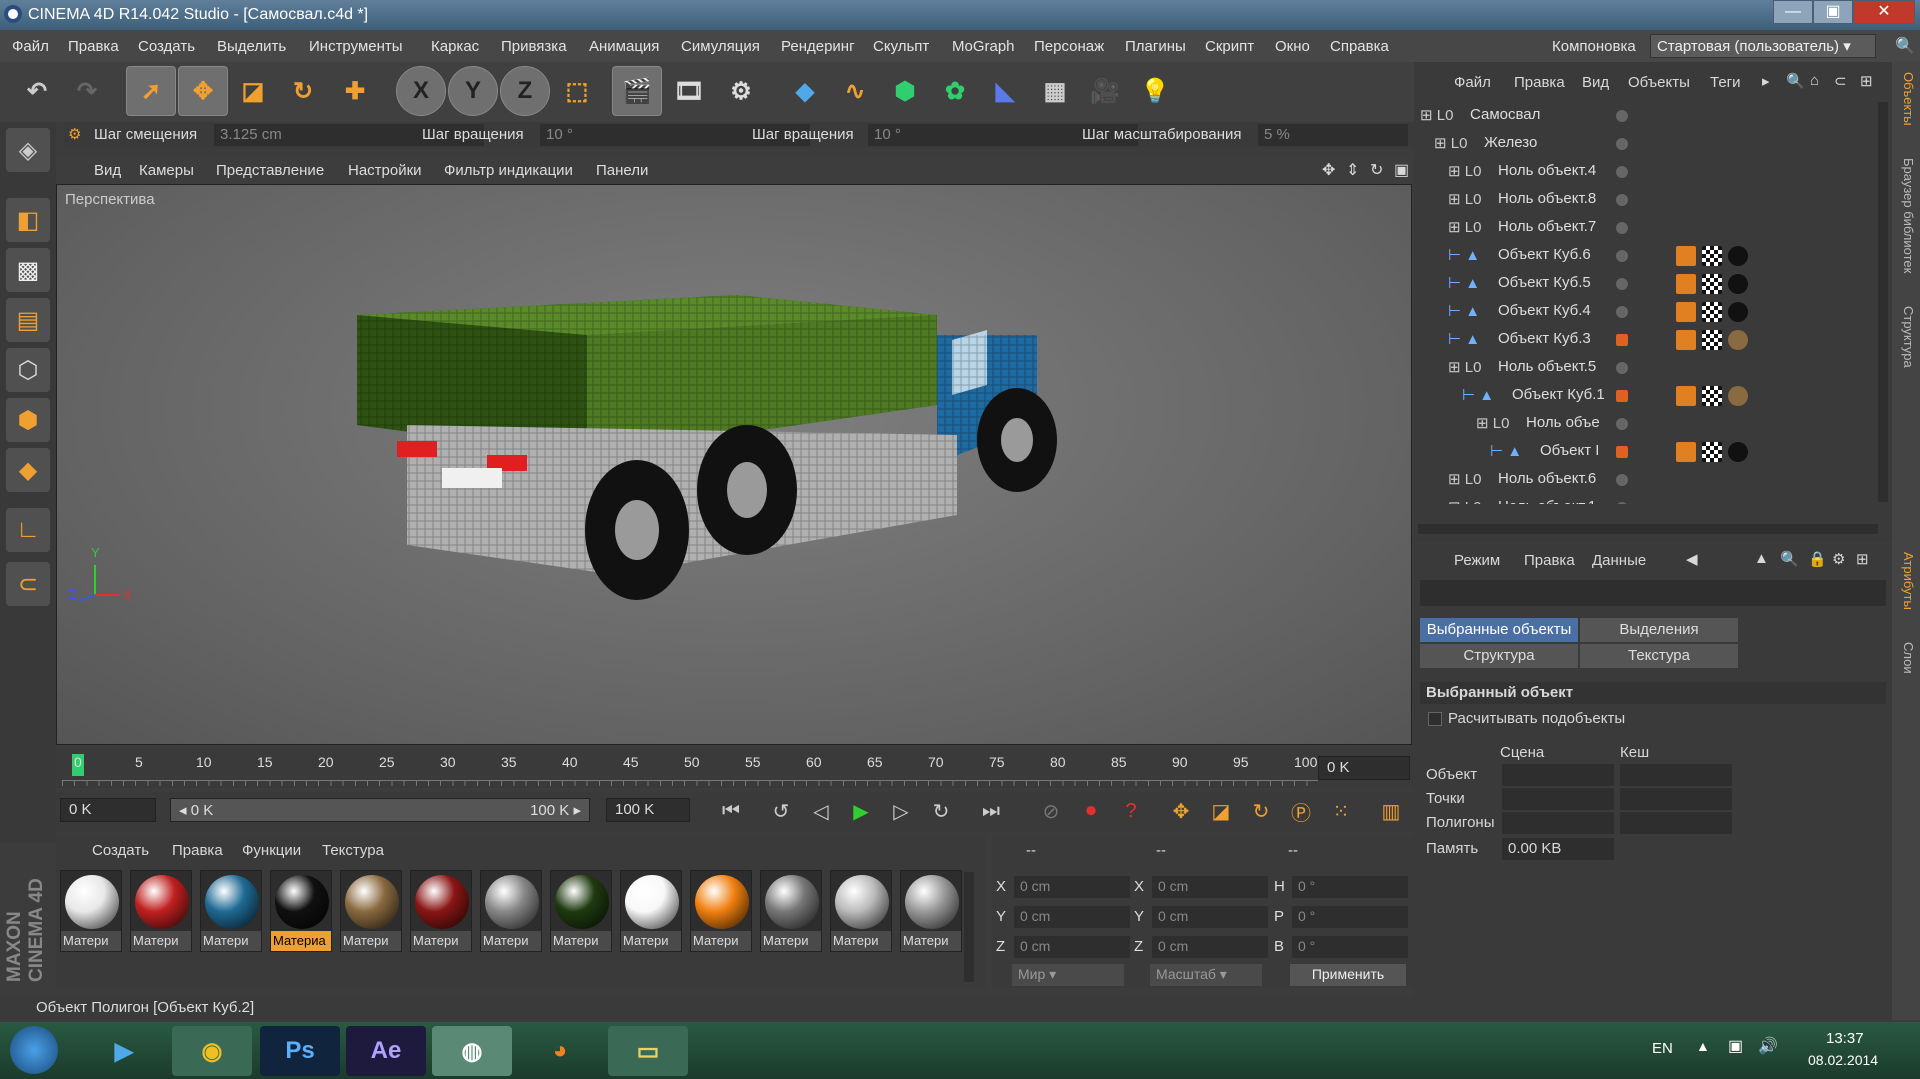 Image resolution: width=1920 pixels, height=1079 pixels. Describe the element at coordinates (648, 1051) in the screenshot. I see `explorer-icon: ▭` at that location.